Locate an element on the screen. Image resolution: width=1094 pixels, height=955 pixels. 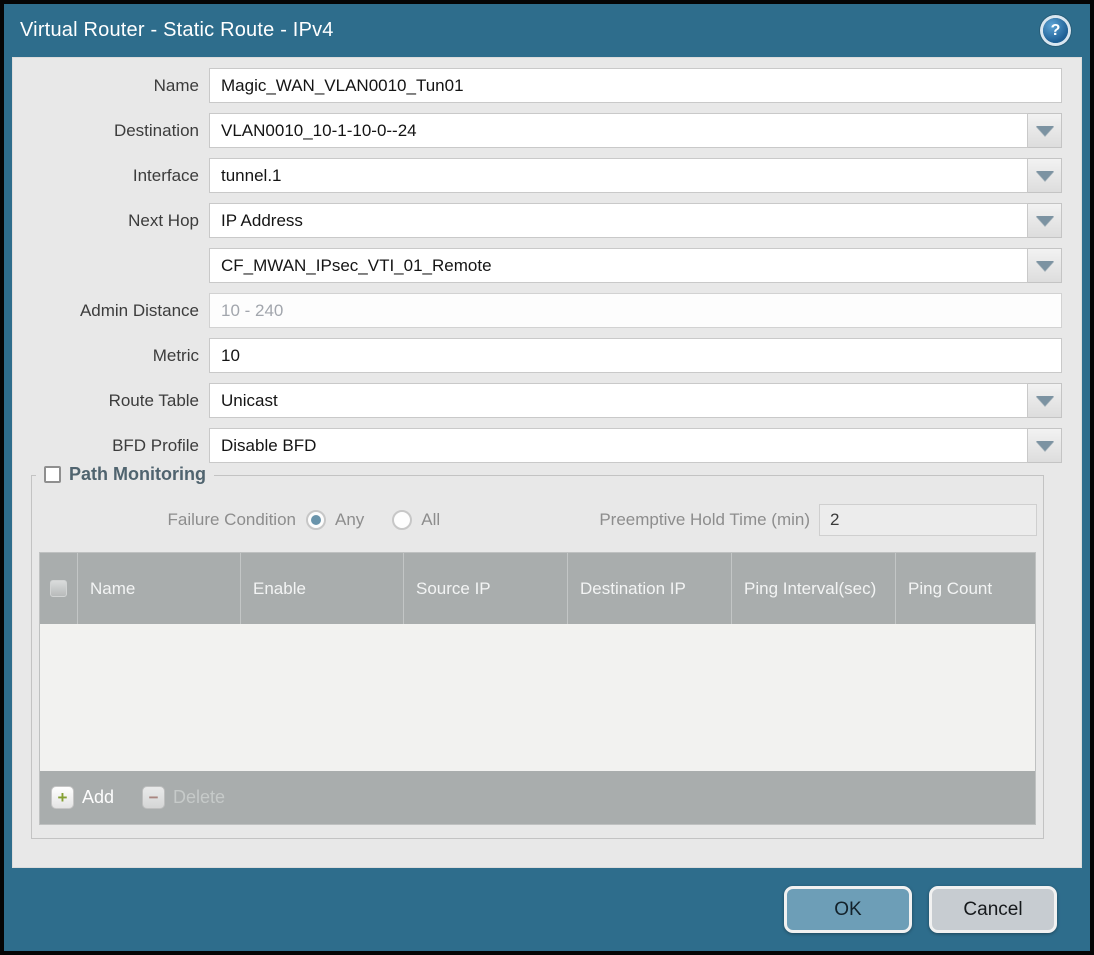
delete-button: − Delete is located at coordinates (183, 797).